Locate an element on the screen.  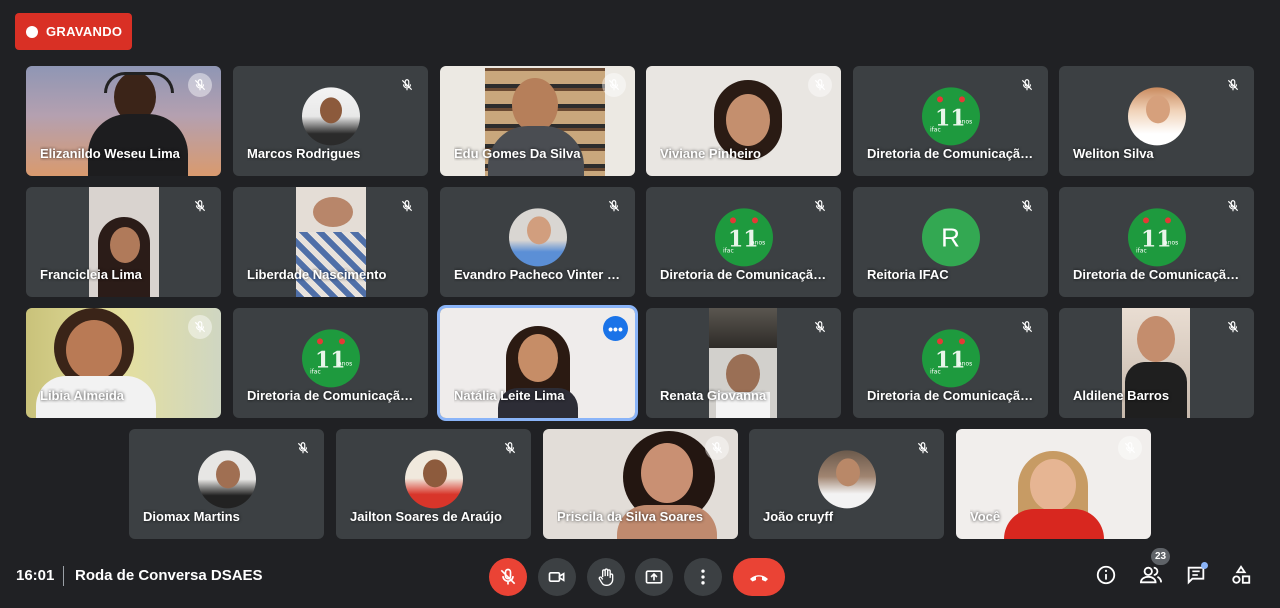
participant-tile: Elizanildo Weseu Lima is located at coordinates (123, 121).